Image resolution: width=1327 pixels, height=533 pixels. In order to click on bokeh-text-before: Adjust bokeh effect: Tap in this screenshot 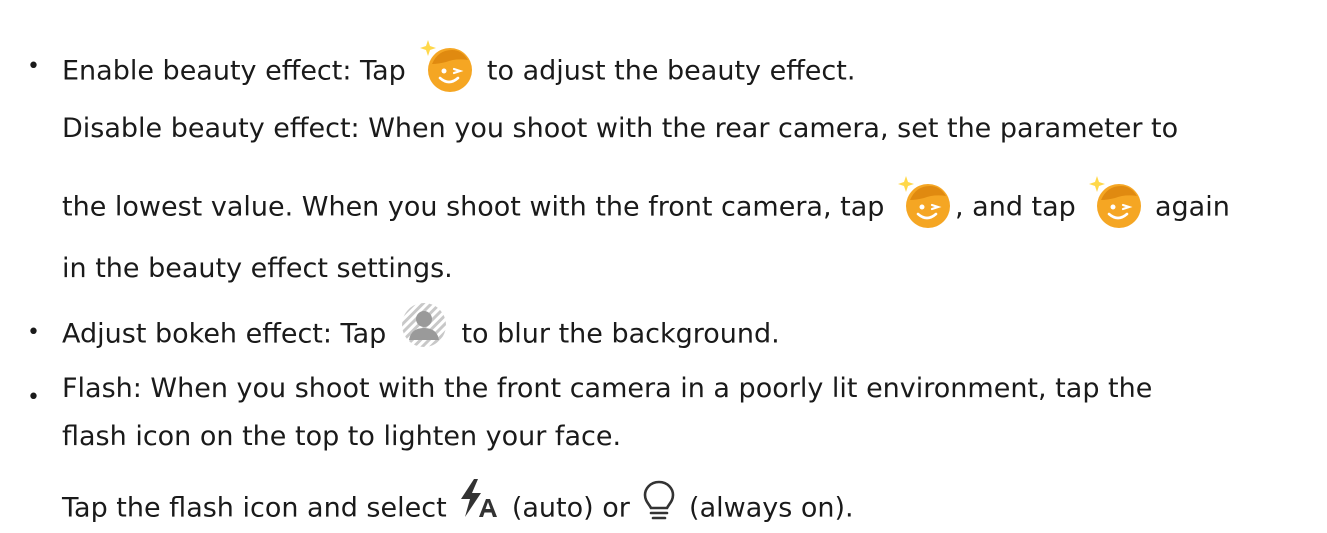, I will do `click(228, 334)`.